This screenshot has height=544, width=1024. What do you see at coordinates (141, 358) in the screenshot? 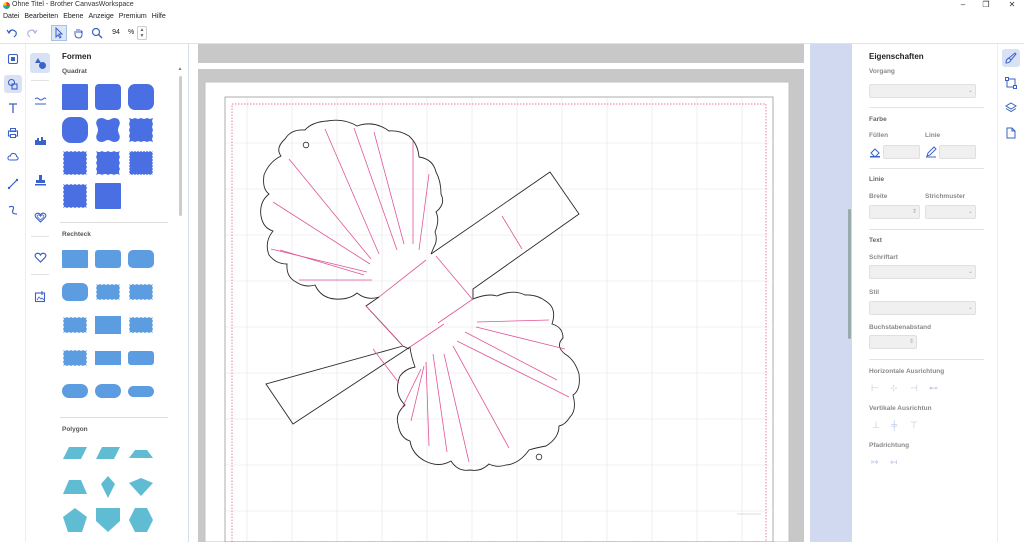
I see `shape-rect-narrow-rounded` at bounding box center [141, 358].